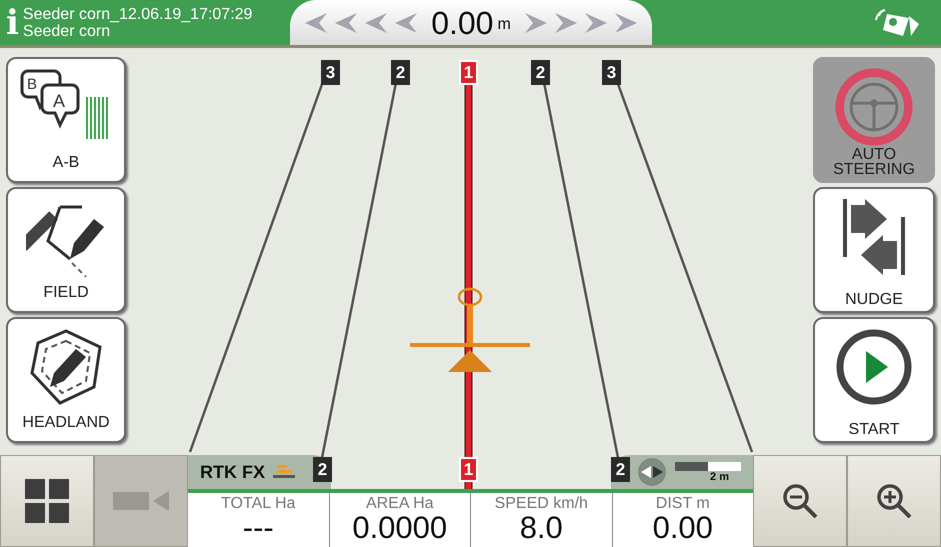 The width and height of the screenshot is (941, 547). I want to click on scale-label: 2 m, so click(719, 476).